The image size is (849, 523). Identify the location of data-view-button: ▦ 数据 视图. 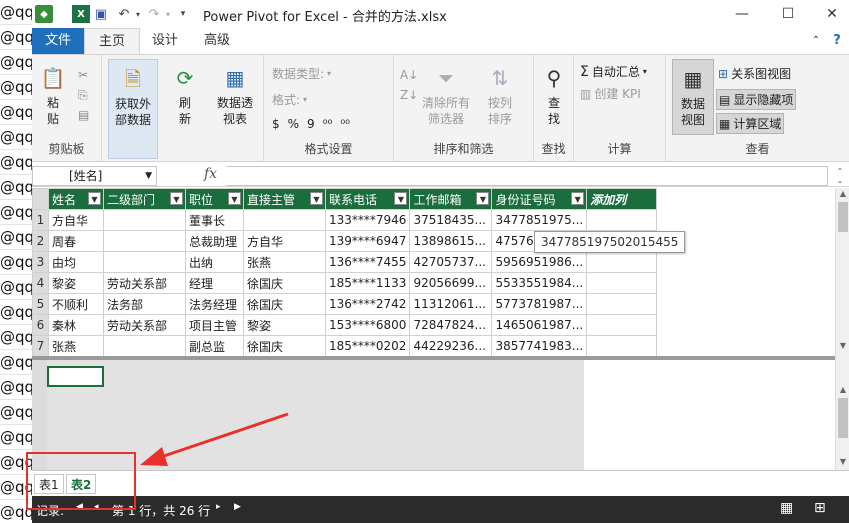
(693, 97).